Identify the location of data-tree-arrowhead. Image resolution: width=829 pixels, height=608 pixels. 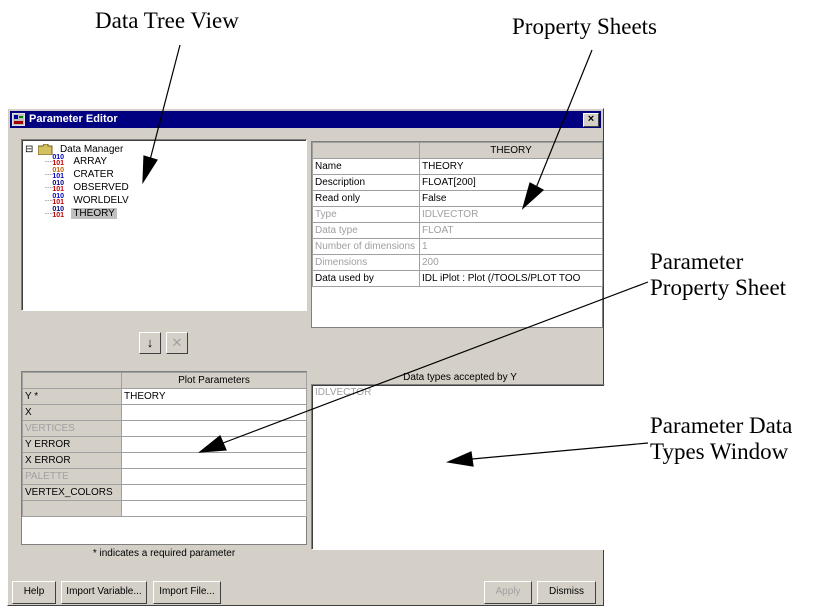
(150, 170).